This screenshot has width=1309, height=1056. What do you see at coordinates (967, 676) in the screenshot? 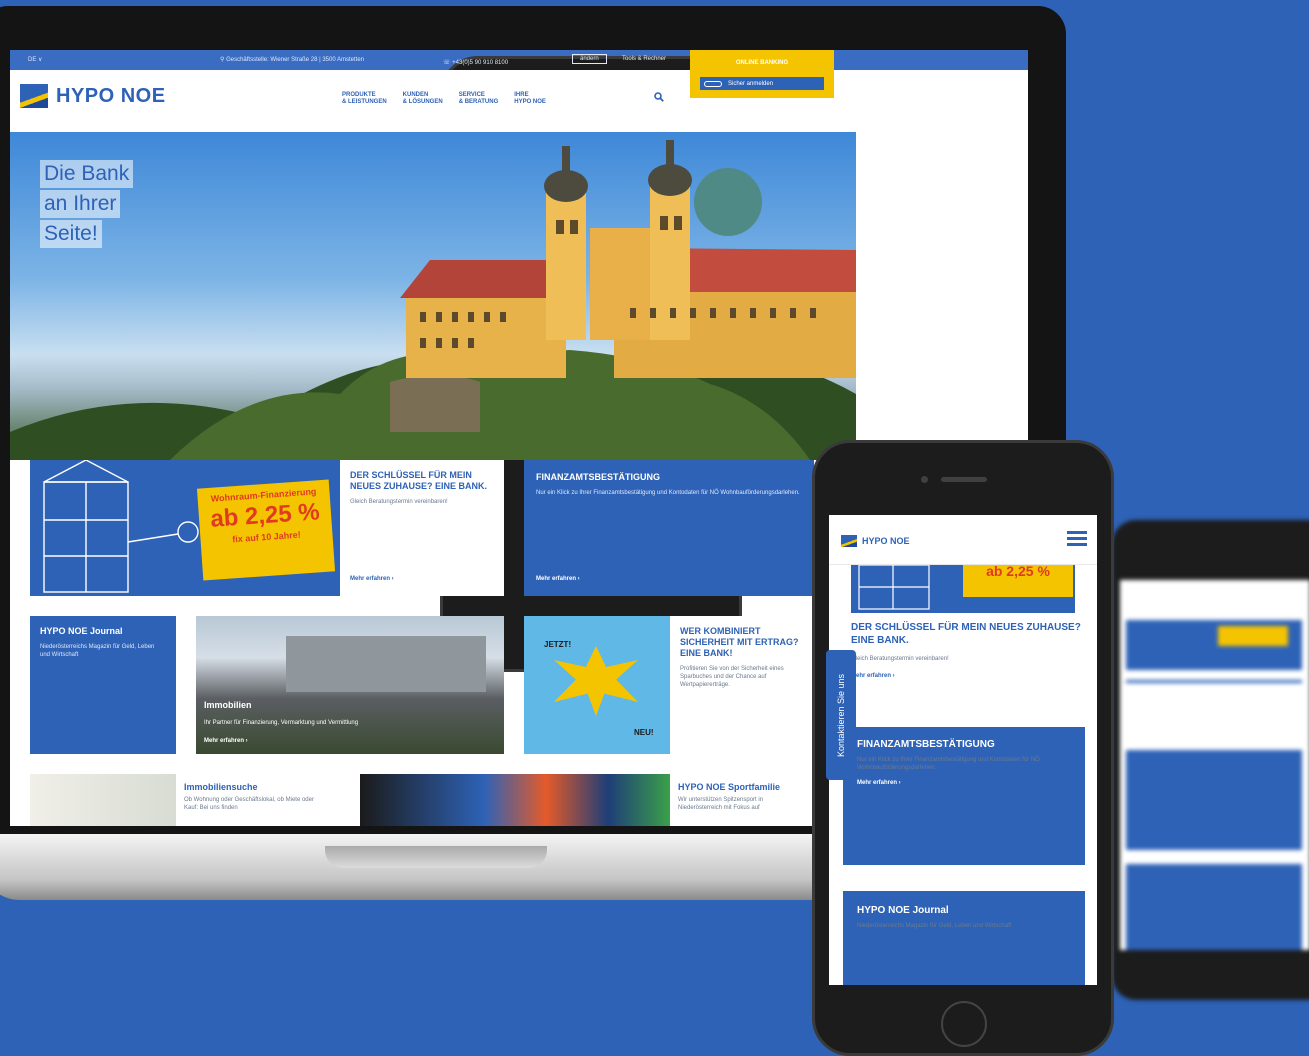
I see `phone-key-link: Mehr erfahren ›` at bounding box center [967, 676].